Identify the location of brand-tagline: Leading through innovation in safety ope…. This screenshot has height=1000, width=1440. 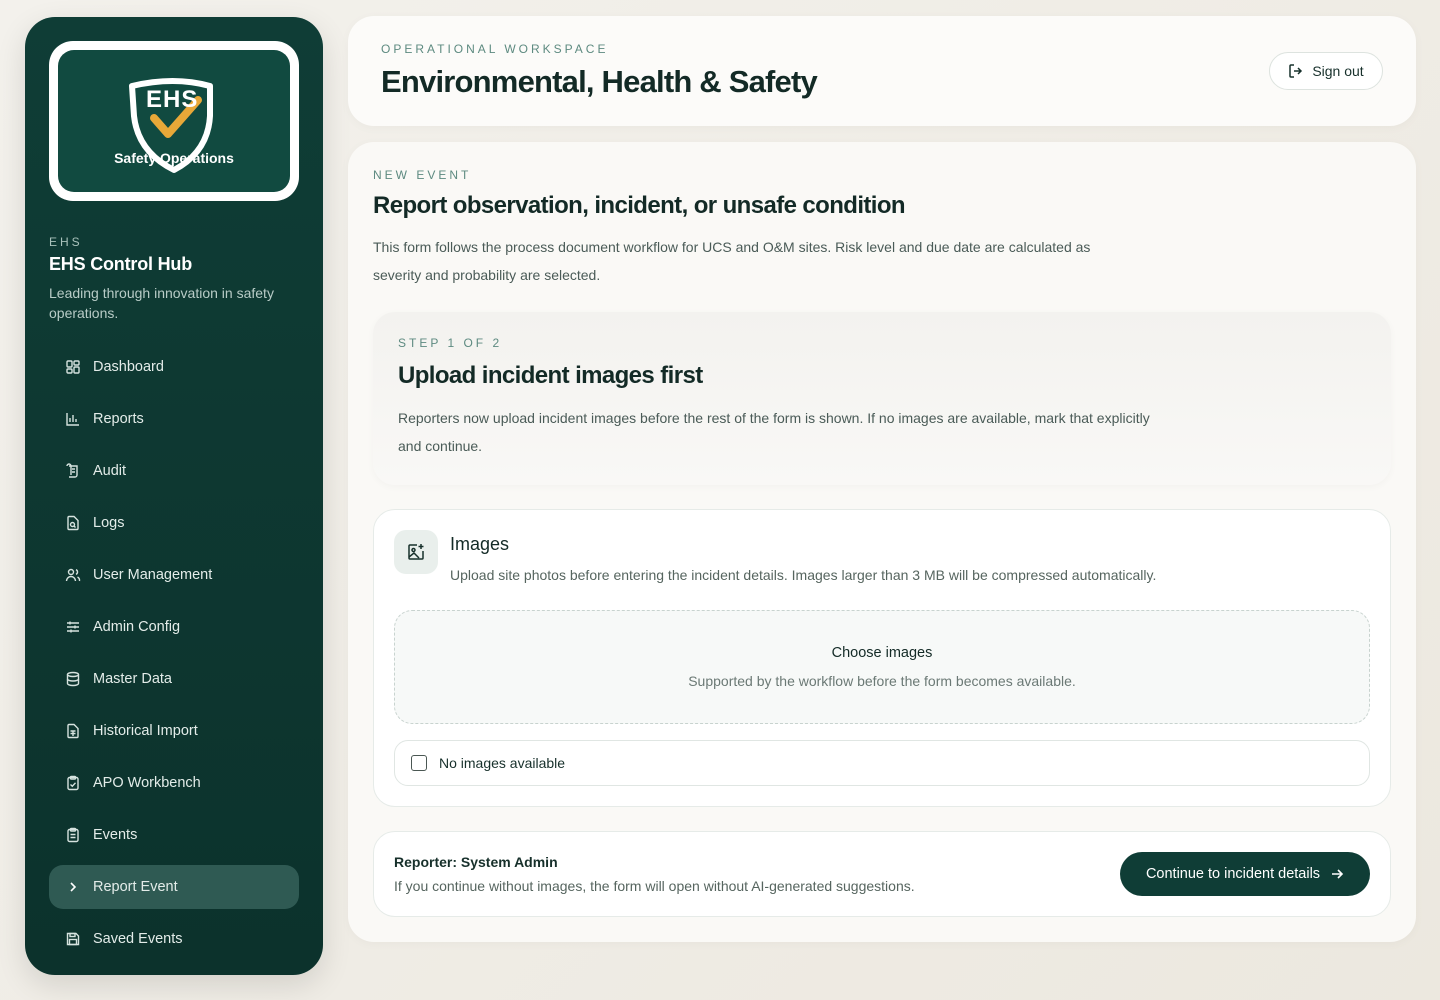
(161, 303).